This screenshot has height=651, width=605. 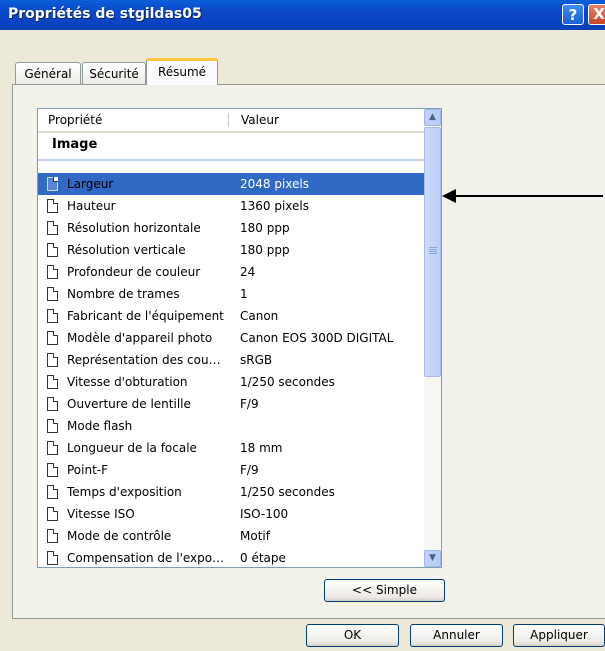 What do you see at coordinates (91, 206) in the screenshot?
I see `property-name: Hauteur` at bounding box center [91, 206].